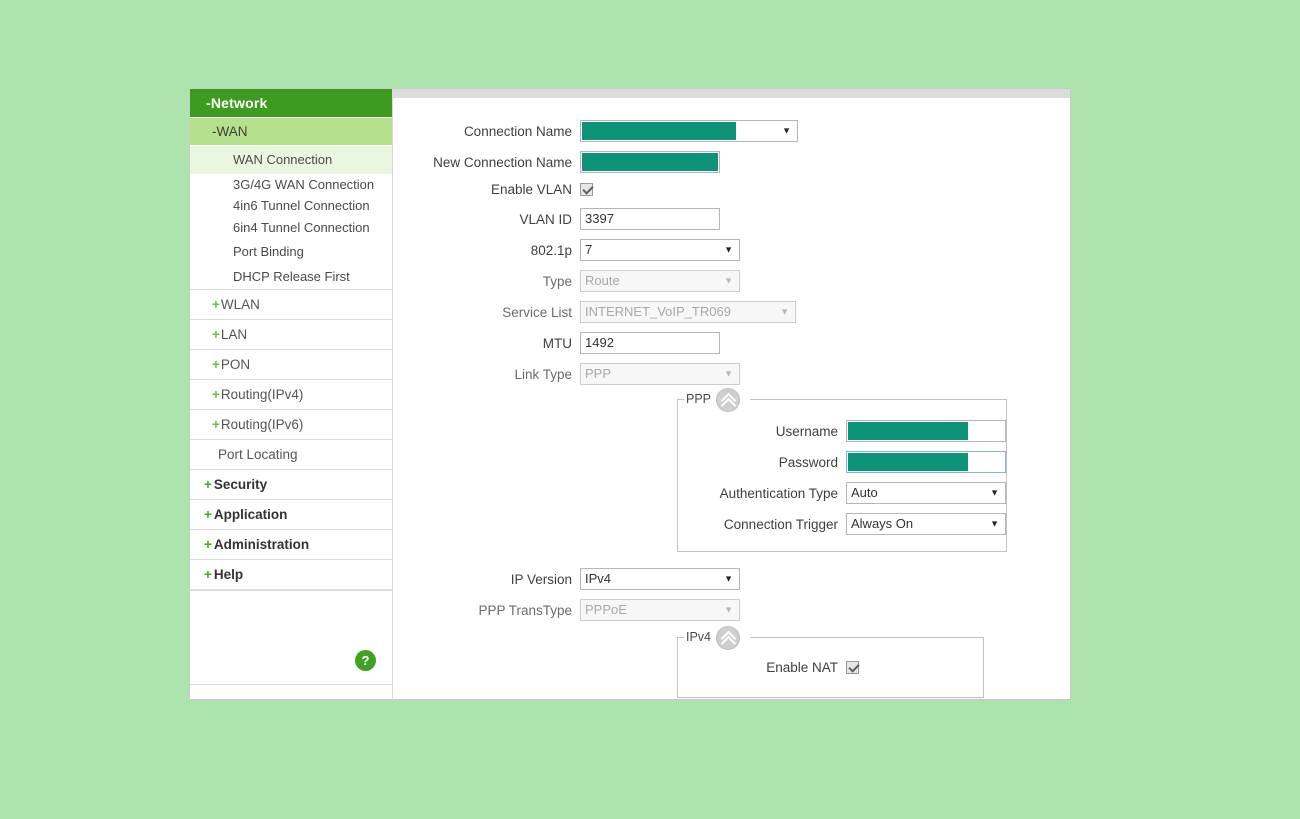 The width and height of the screenshot is (1300, 819). I want to click on sidebar-item-routing-ipv4: +Routing(IPv4), so click(291, 395).